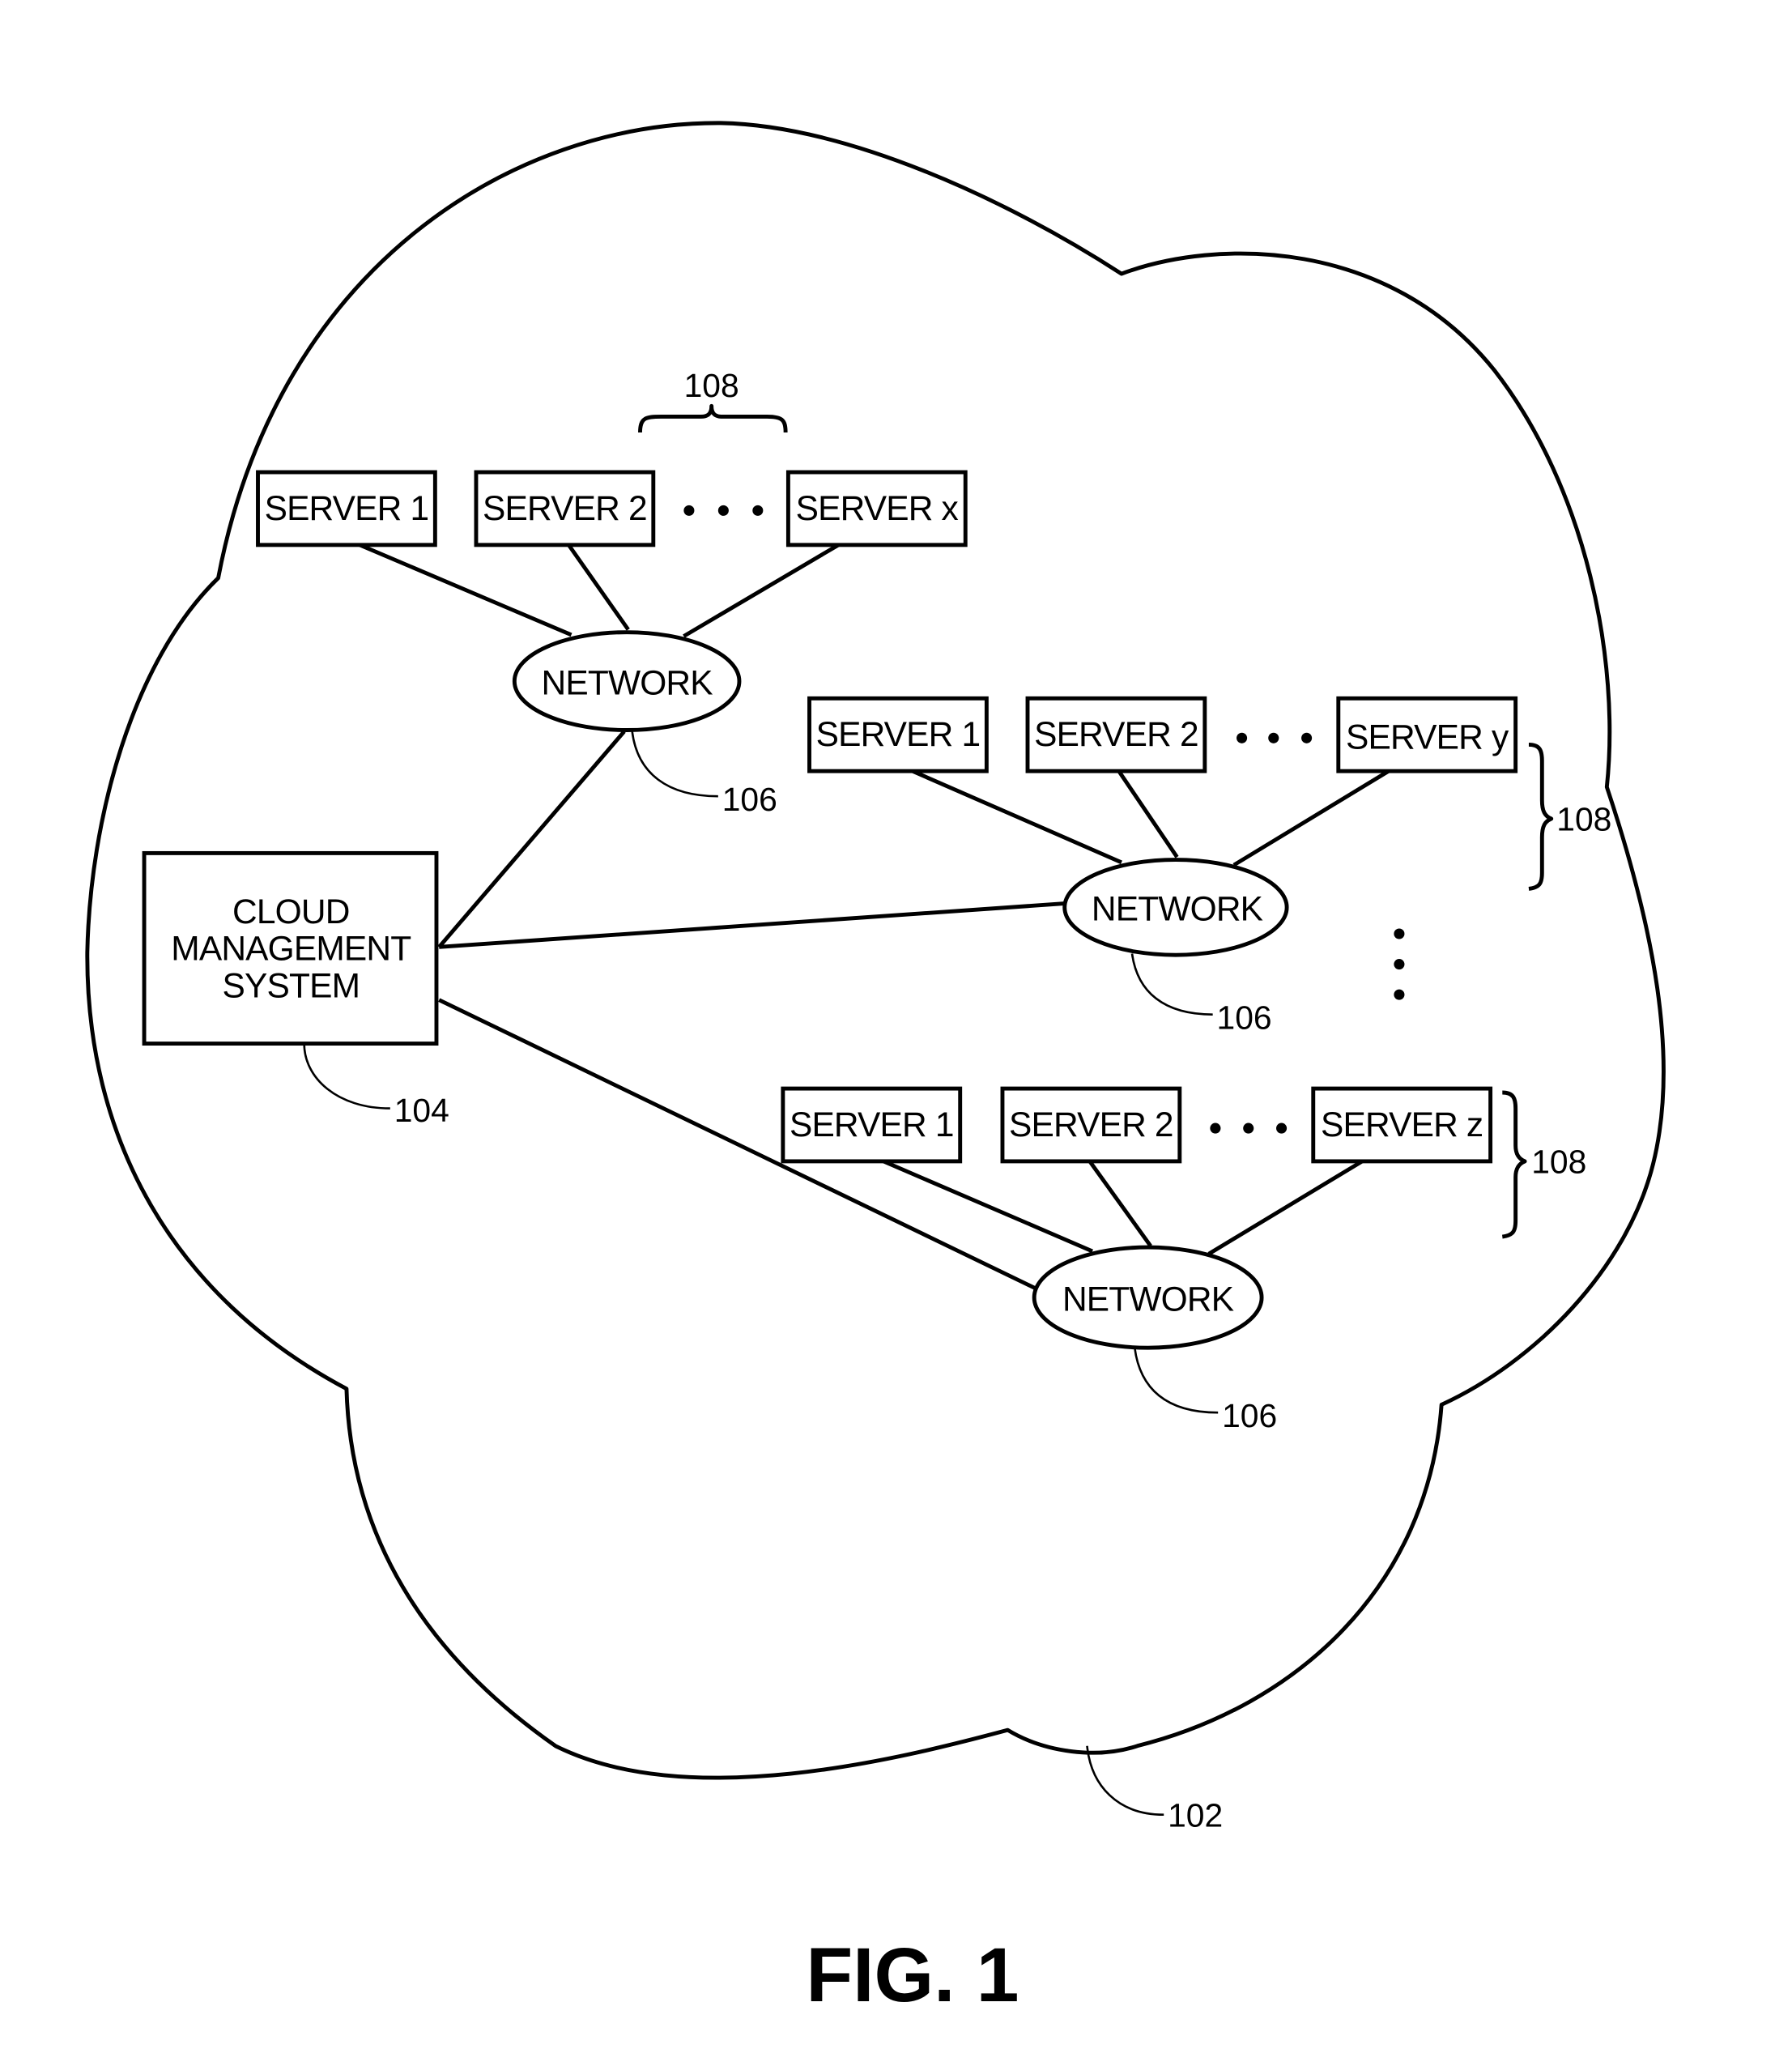 The height and width of the screenshot is (2066, 1792). Describe the element at coordinates (712, 385) in the screenshot. I see `group-1-ref: 108` at that location.